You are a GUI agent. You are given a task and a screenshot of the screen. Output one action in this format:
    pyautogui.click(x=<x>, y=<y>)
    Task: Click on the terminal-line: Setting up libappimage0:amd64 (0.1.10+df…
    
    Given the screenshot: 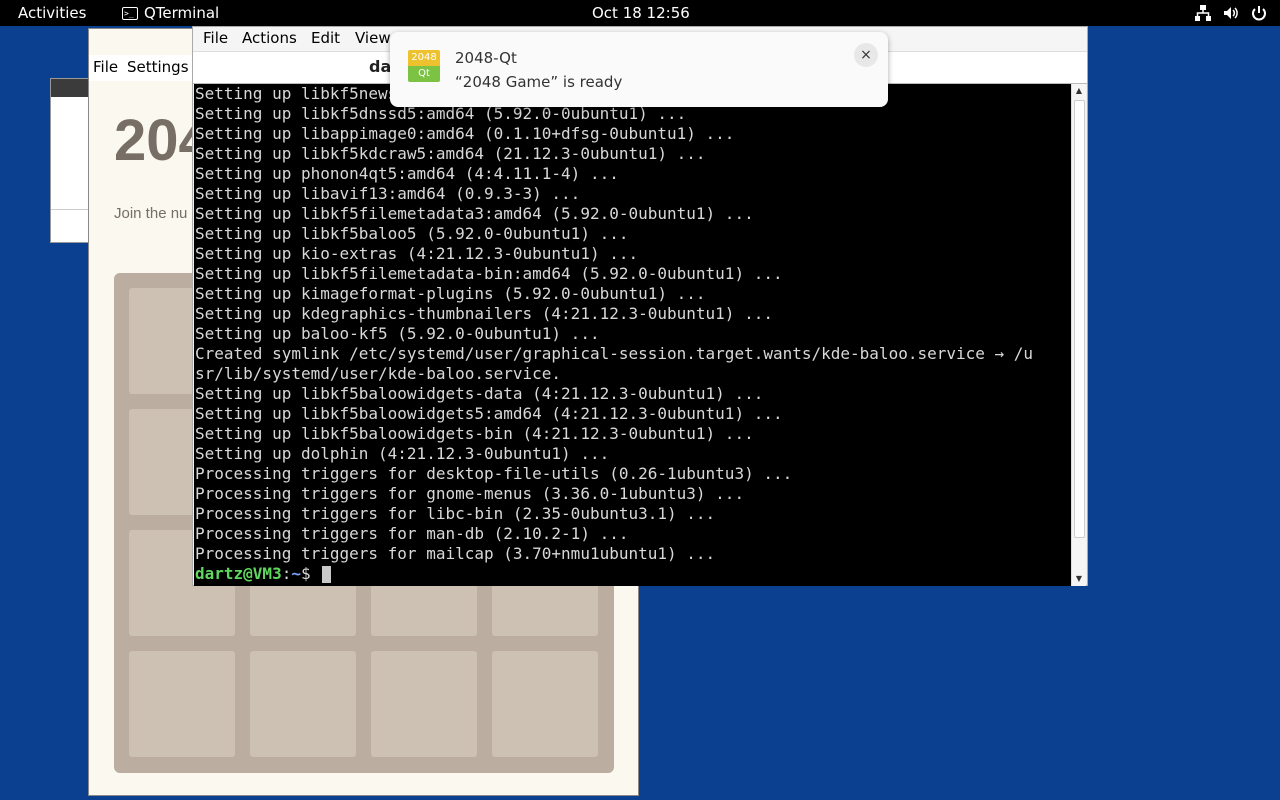 What is the action you would take?
    pyautogui.click(x=465, y=133)
    